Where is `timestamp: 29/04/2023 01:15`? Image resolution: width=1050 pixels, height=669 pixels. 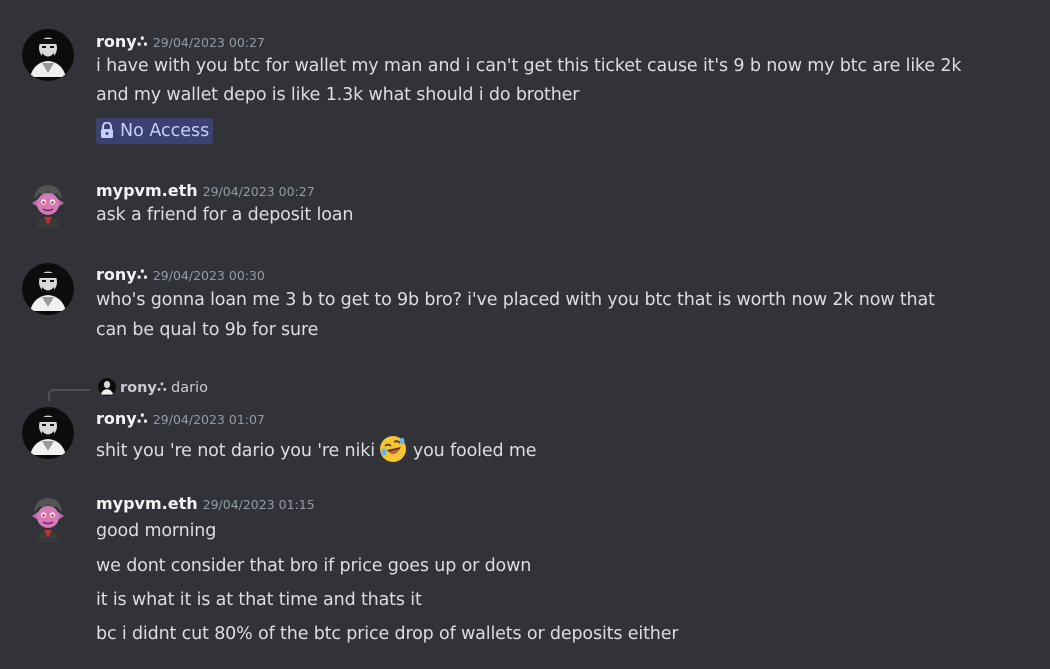 timestamp: 29/04/2023 01:15 is located at coordinates (258, 504).